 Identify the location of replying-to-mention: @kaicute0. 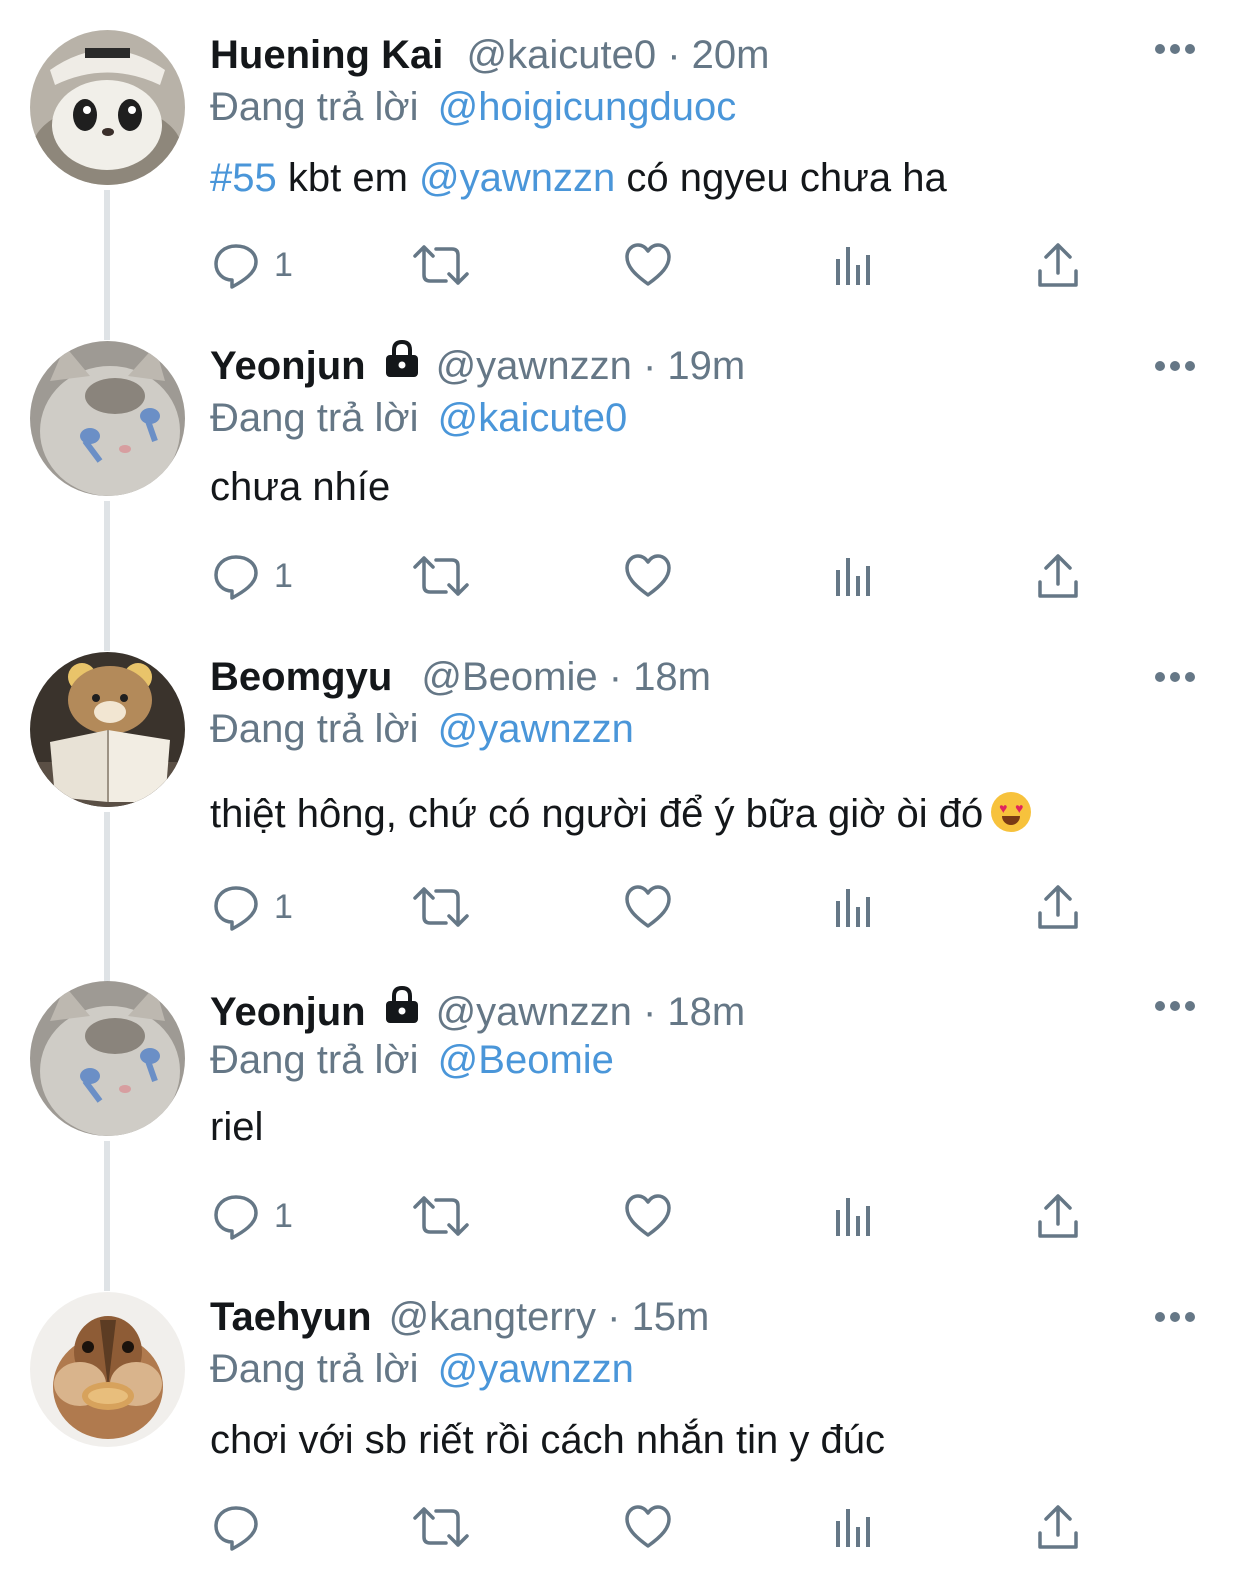
(533, 418).